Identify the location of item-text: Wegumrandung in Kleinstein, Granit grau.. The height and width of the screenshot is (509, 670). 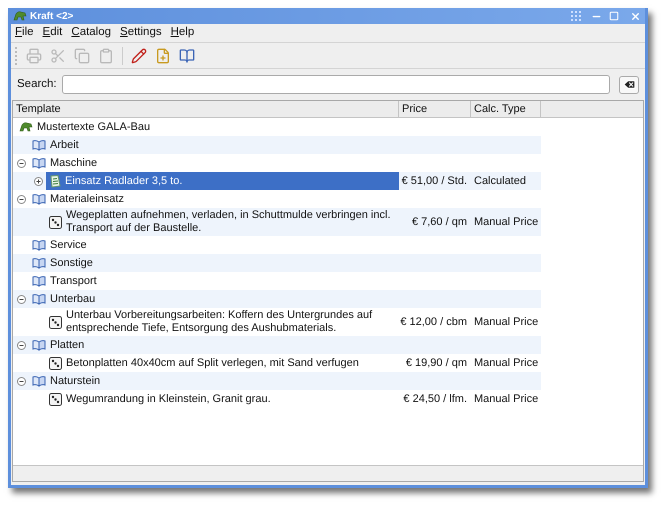
(169, 399).